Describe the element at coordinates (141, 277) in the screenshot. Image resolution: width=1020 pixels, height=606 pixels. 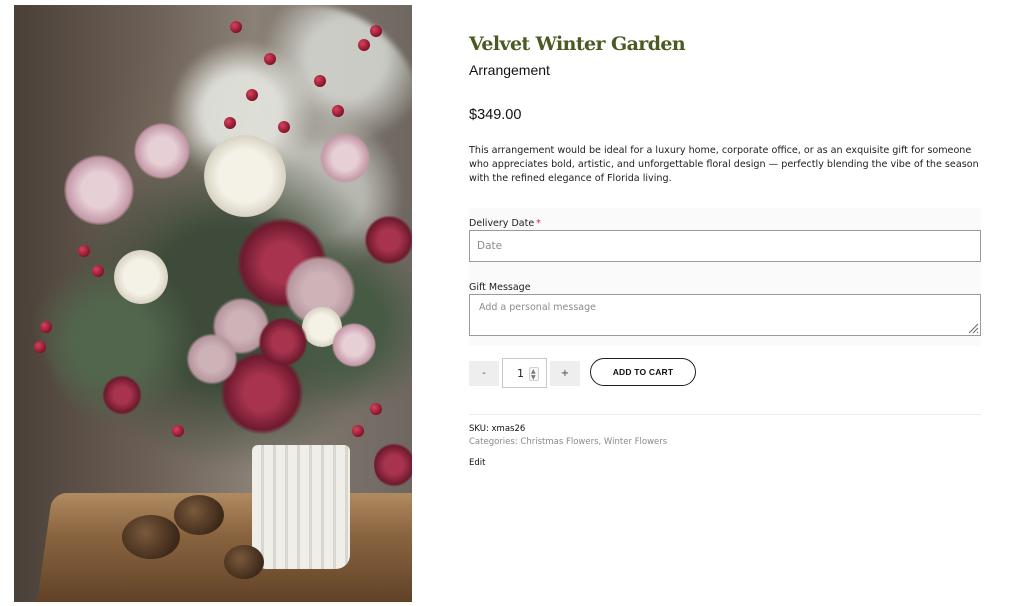
I see `white-flower` at that location.